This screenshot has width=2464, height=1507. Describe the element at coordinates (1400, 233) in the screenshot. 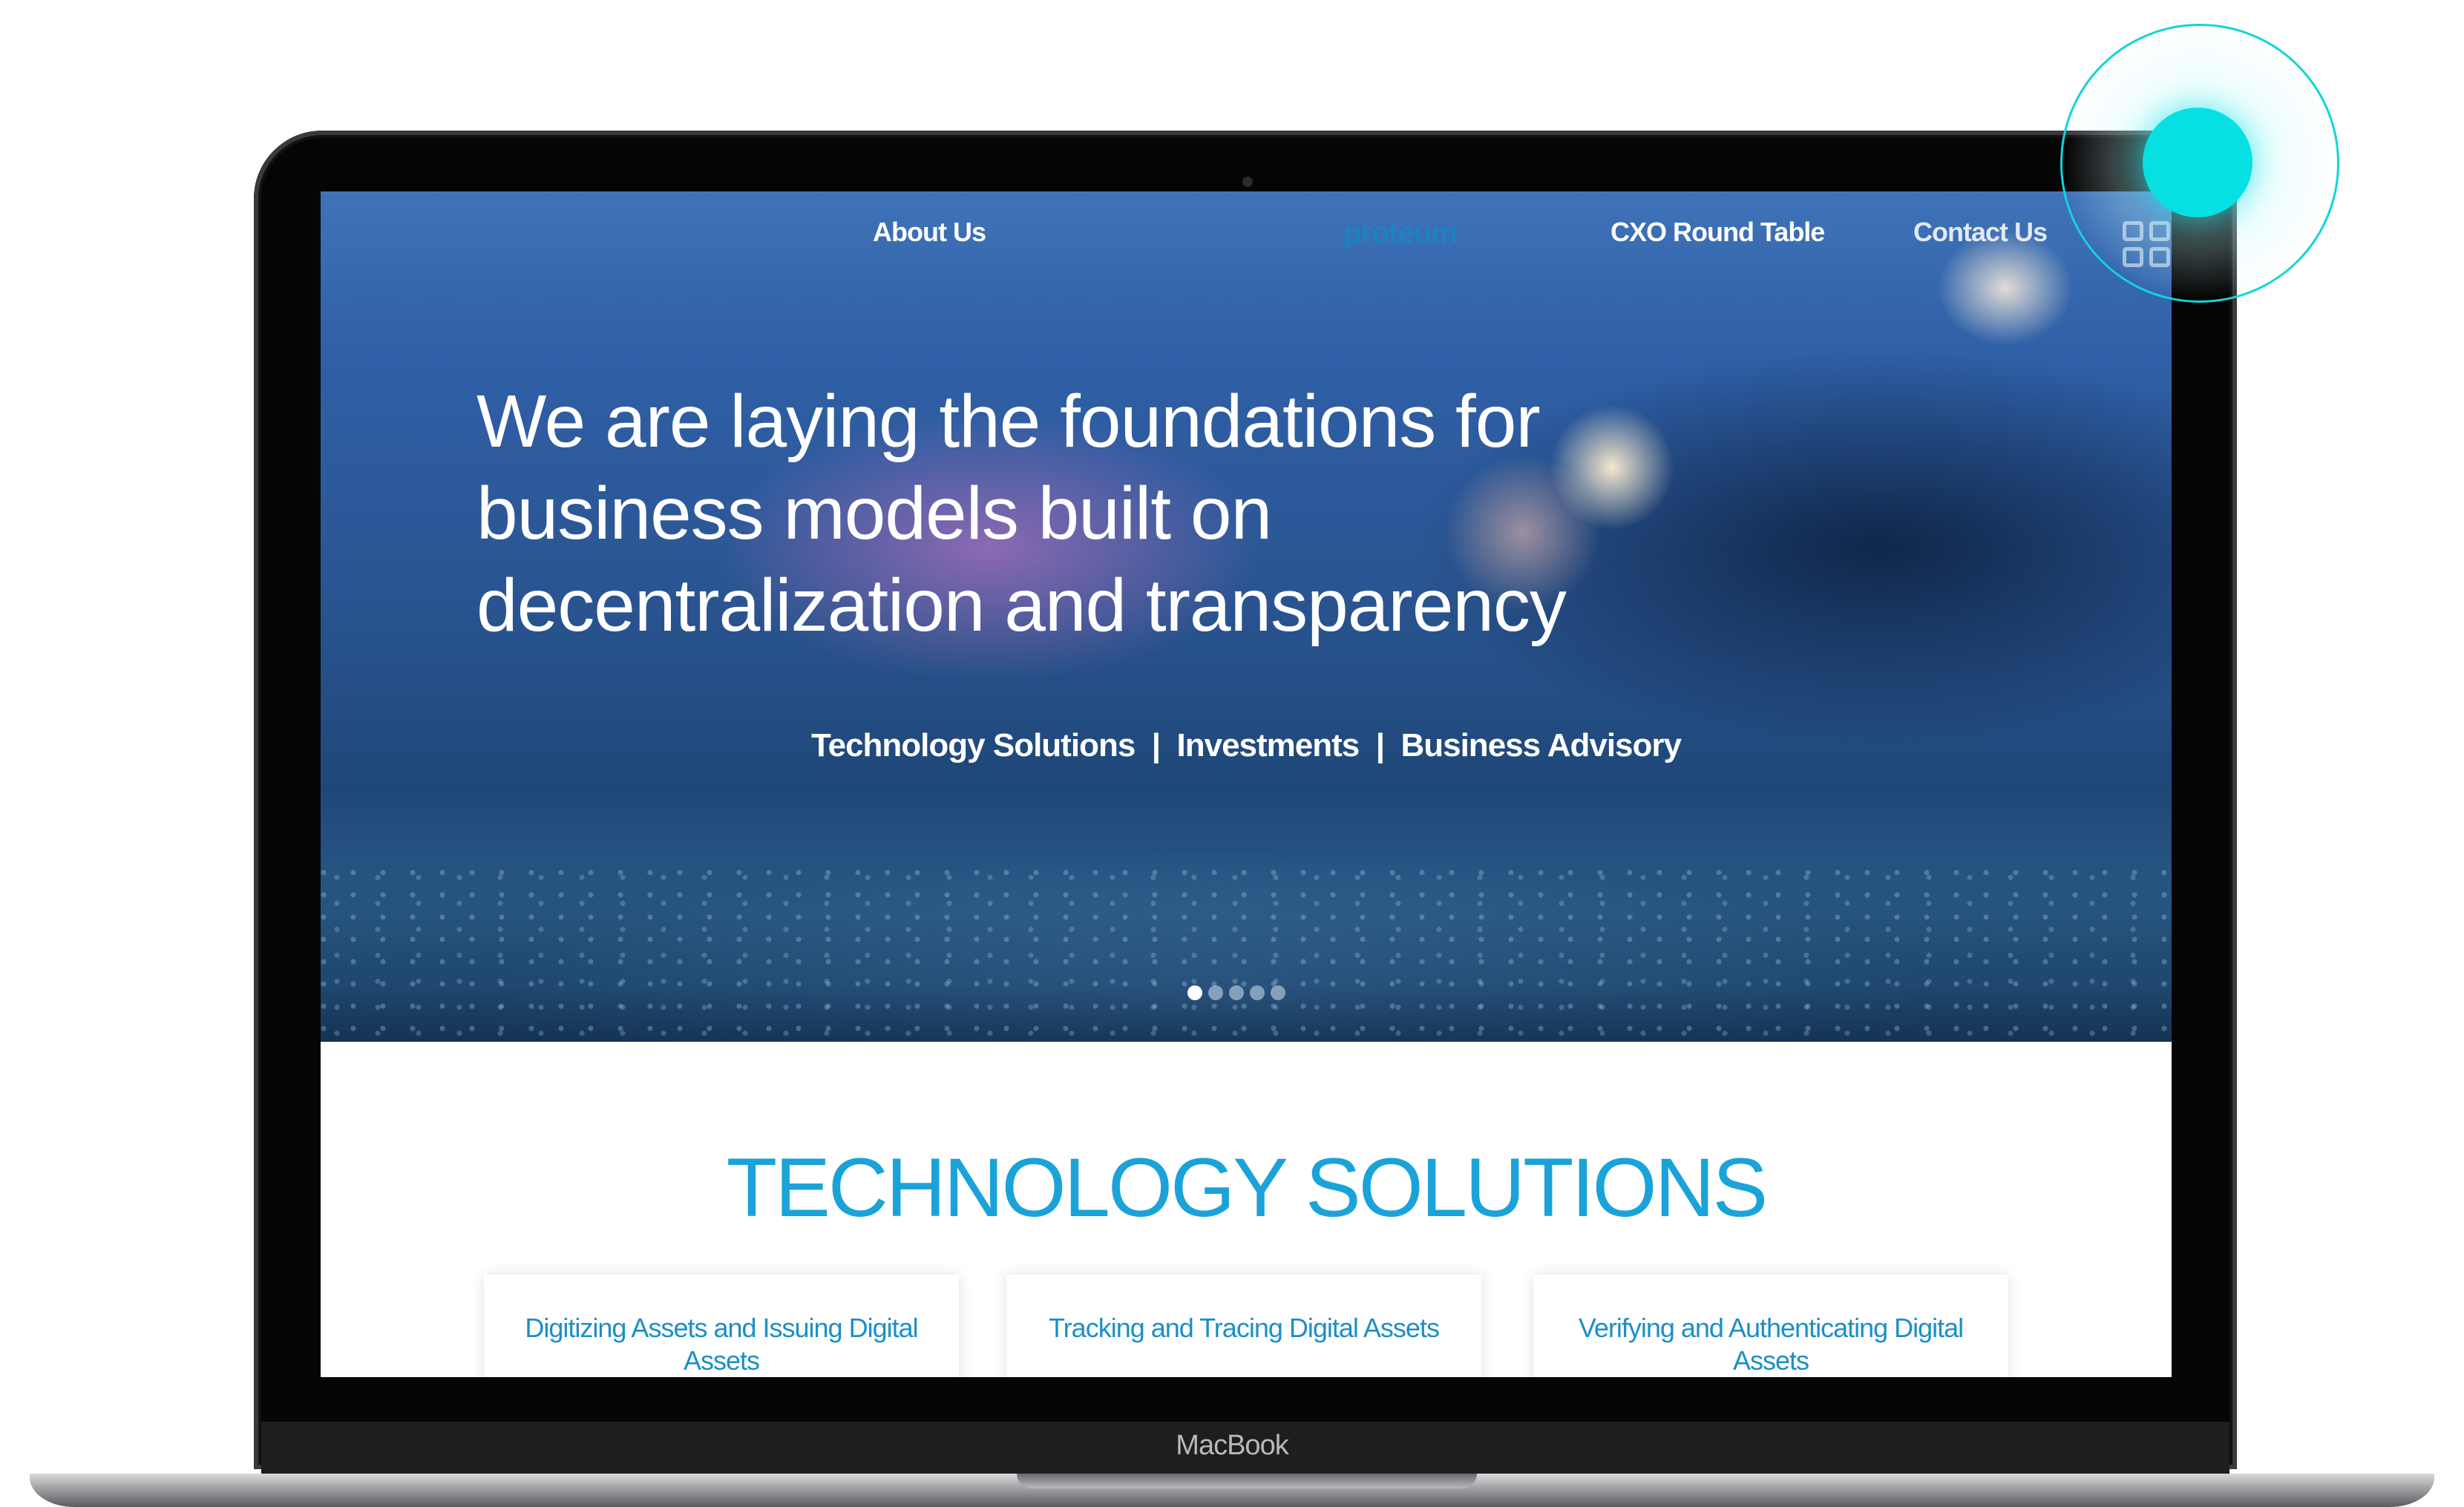

I see `nav-logo: proteum` at that location.